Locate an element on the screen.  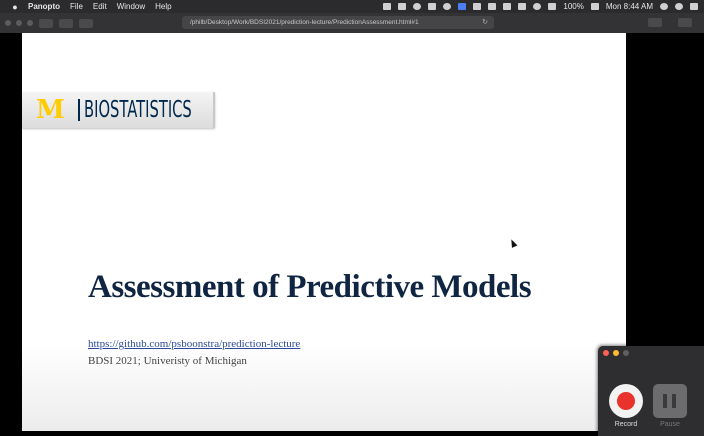
flag-icon is located at coordinates (492, 6).